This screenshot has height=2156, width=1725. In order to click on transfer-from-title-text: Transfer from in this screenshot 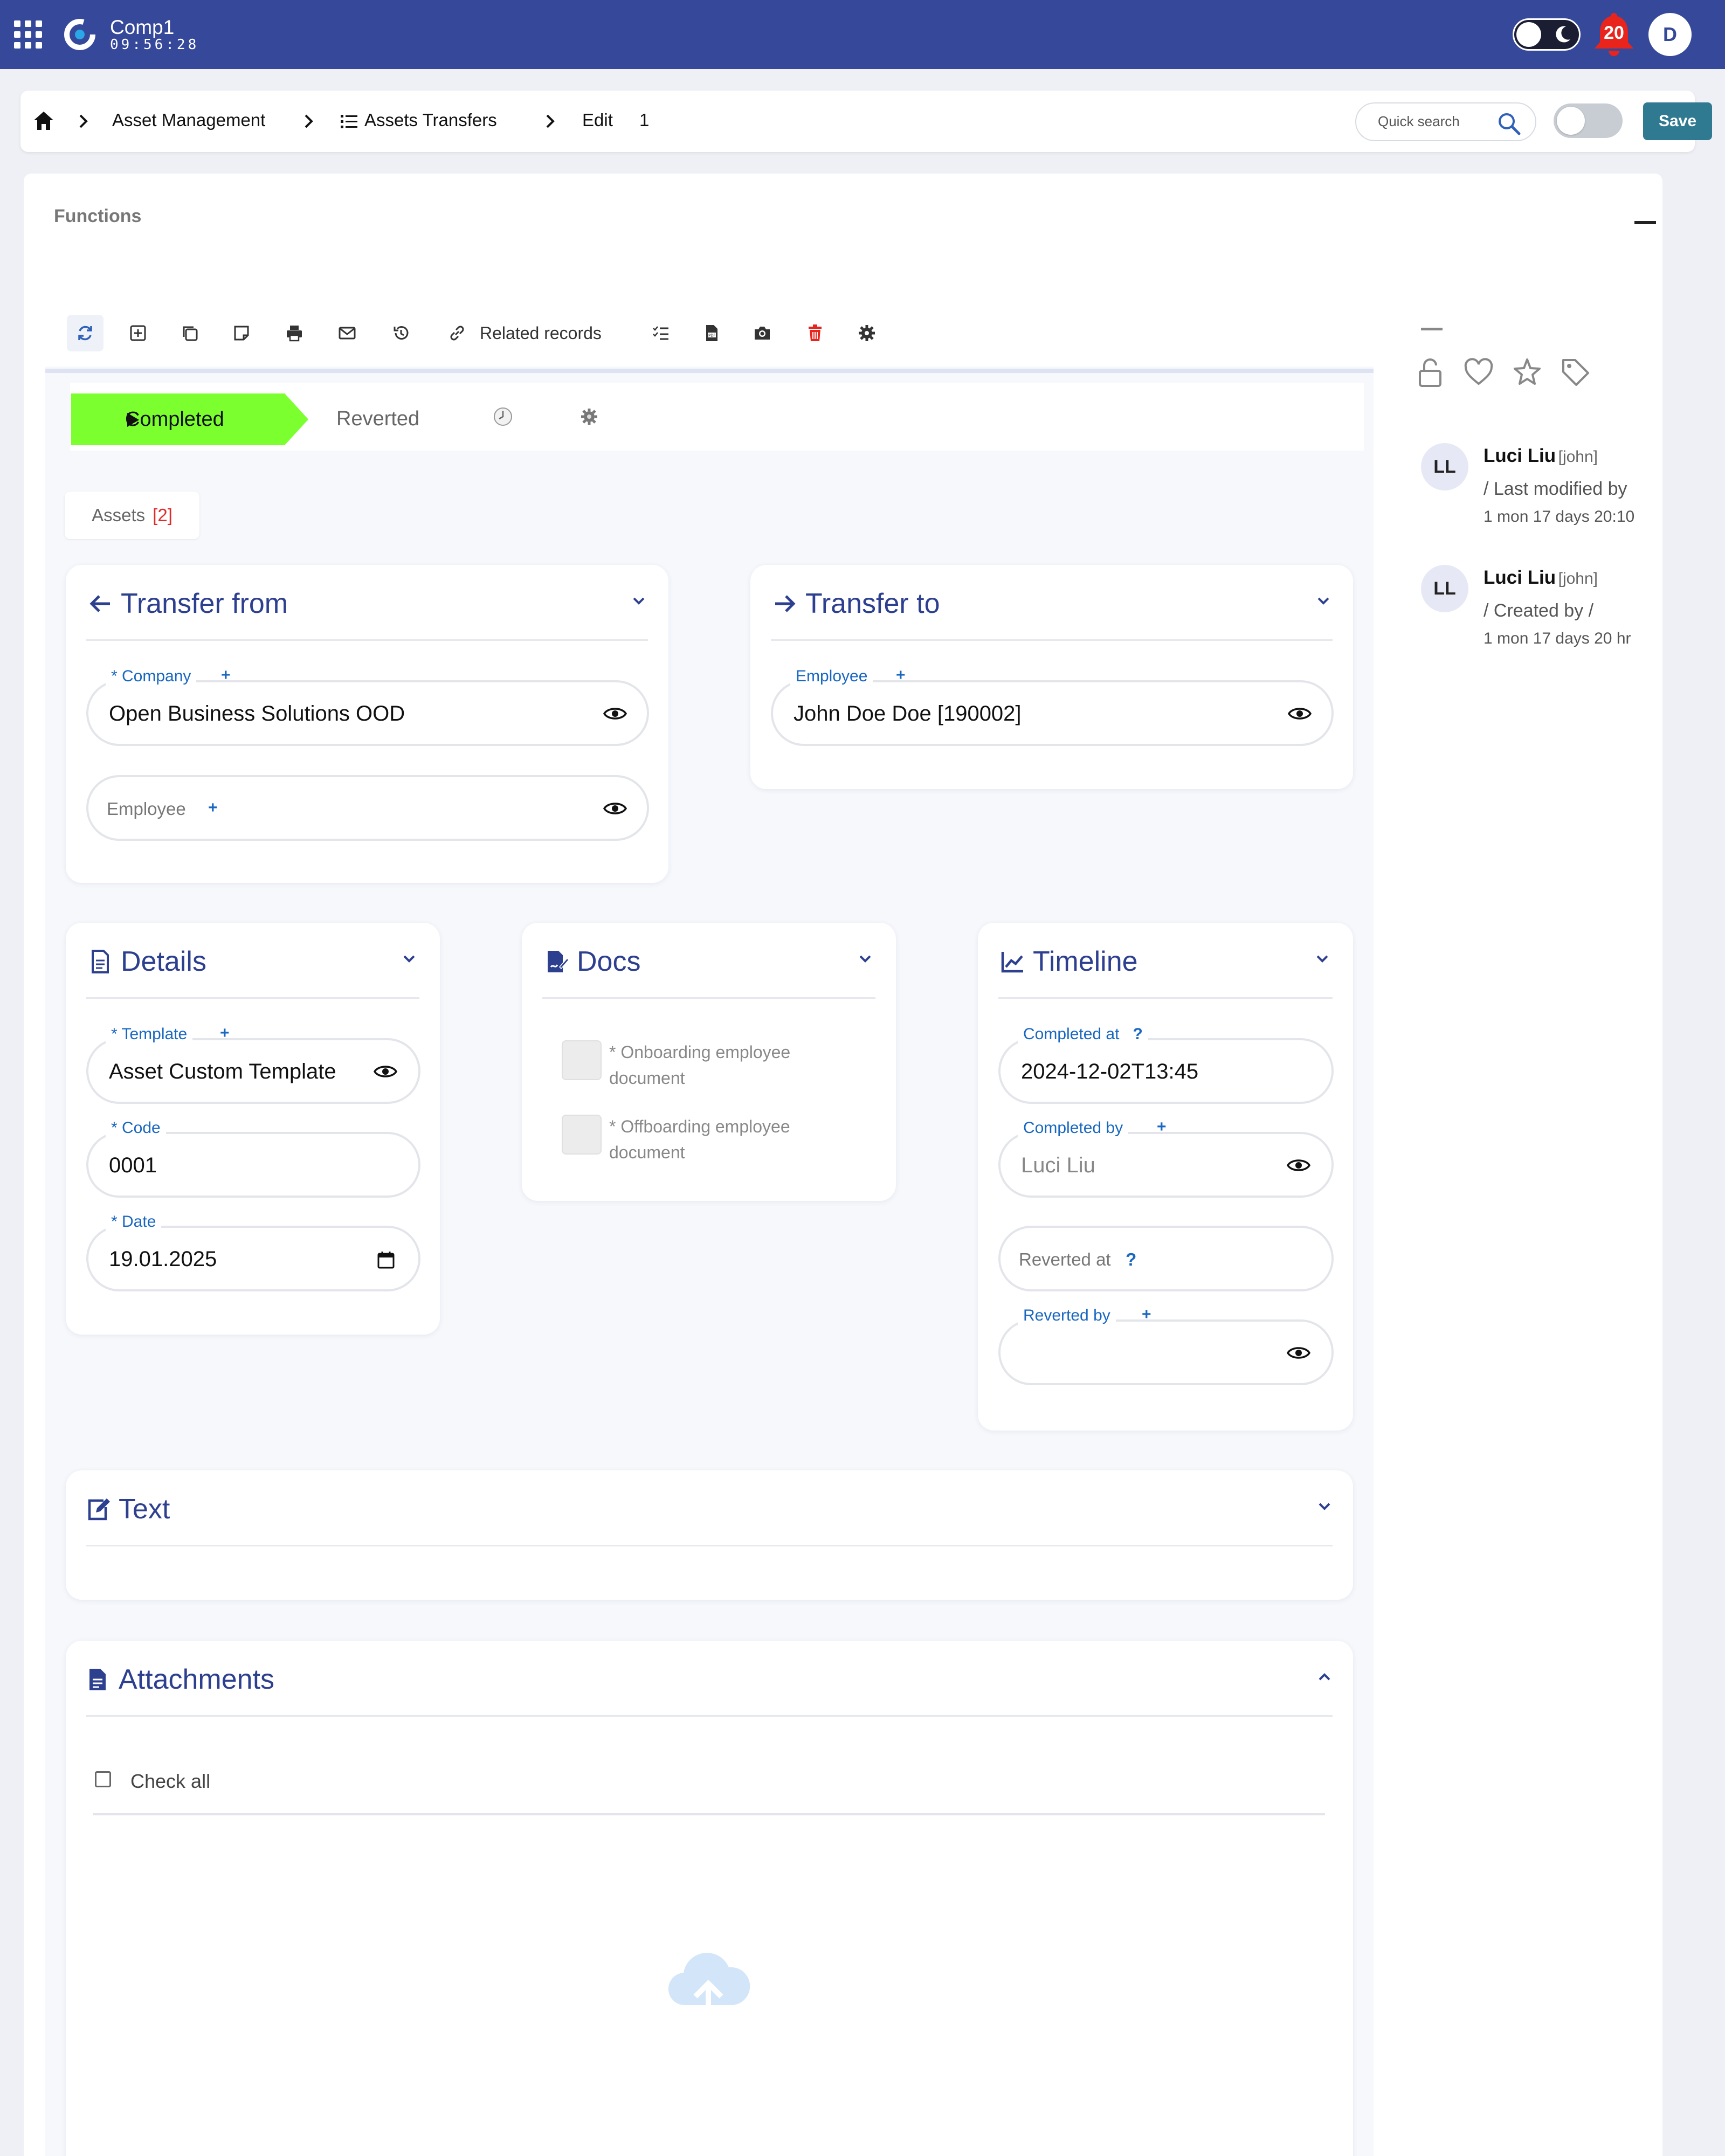, I will do `click(204, 604)`.